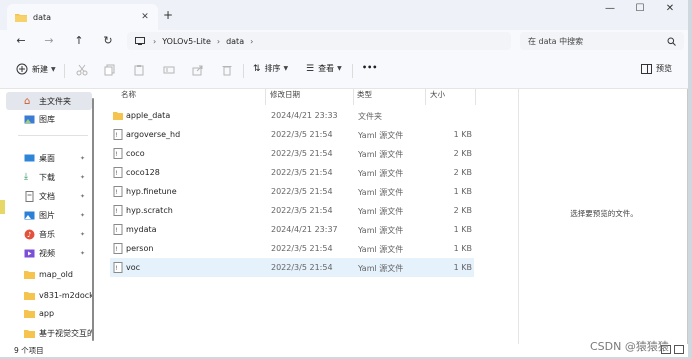 The width and height of the screenshot is (692, 359). I want to click on sidebar-item-downloads: ⤓ 下载 ✦, so click(46, 177).